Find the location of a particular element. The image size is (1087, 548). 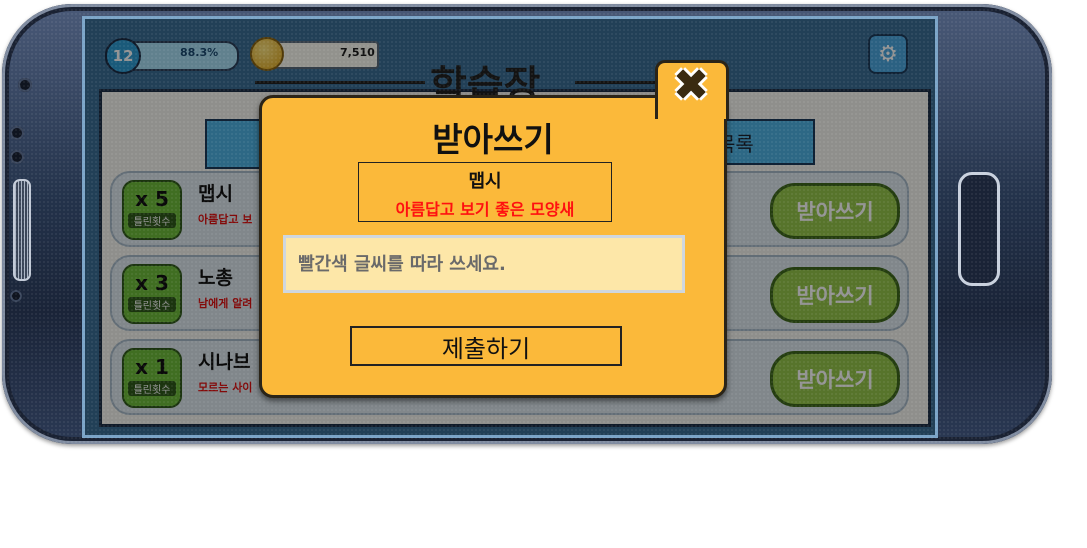

prompt-word: 맵시 is located at coordinates (485, 181).